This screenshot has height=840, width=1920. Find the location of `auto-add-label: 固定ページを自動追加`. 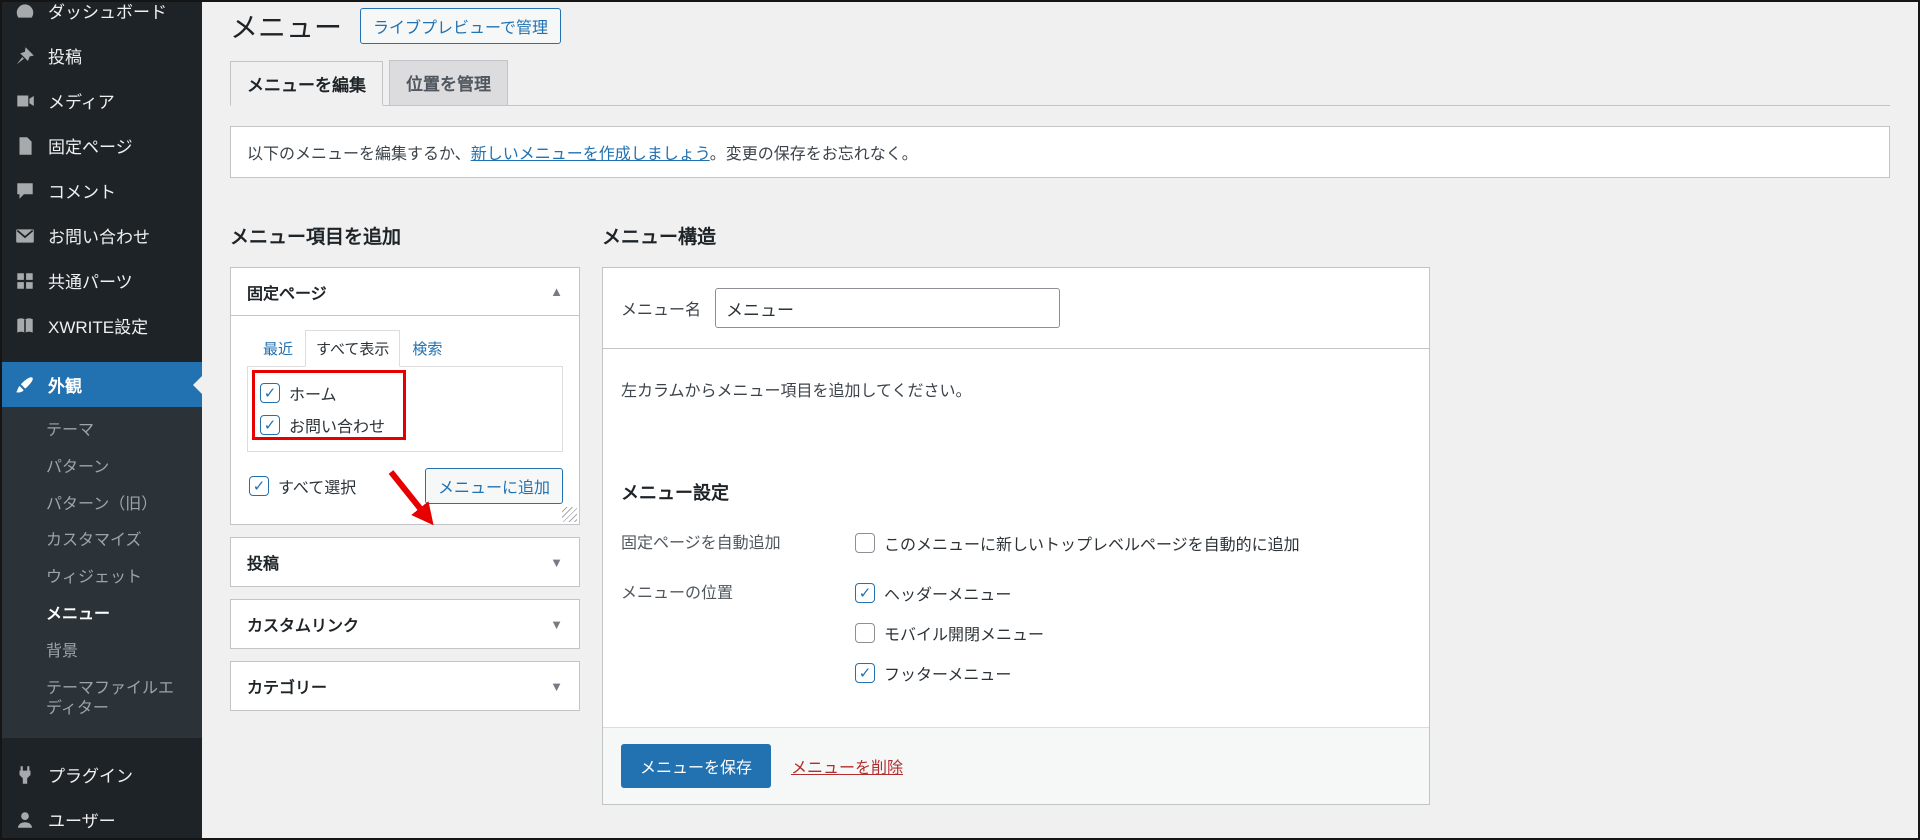

auto-add-label: 固定ページを自動追加 is located at coordinates (701, 543).